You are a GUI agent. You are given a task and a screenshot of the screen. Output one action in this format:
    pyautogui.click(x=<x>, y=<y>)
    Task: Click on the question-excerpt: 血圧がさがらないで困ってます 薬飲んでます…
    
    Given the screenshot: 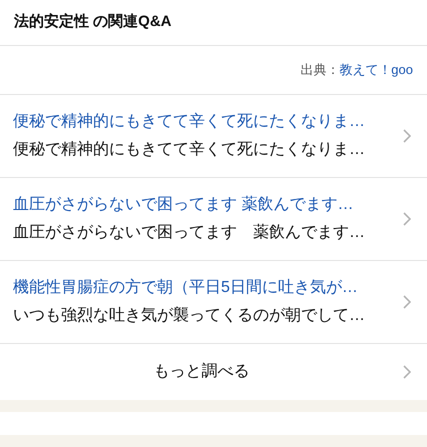 What is the action you would take?
    pyautogui.click(x=189, y=232)
    